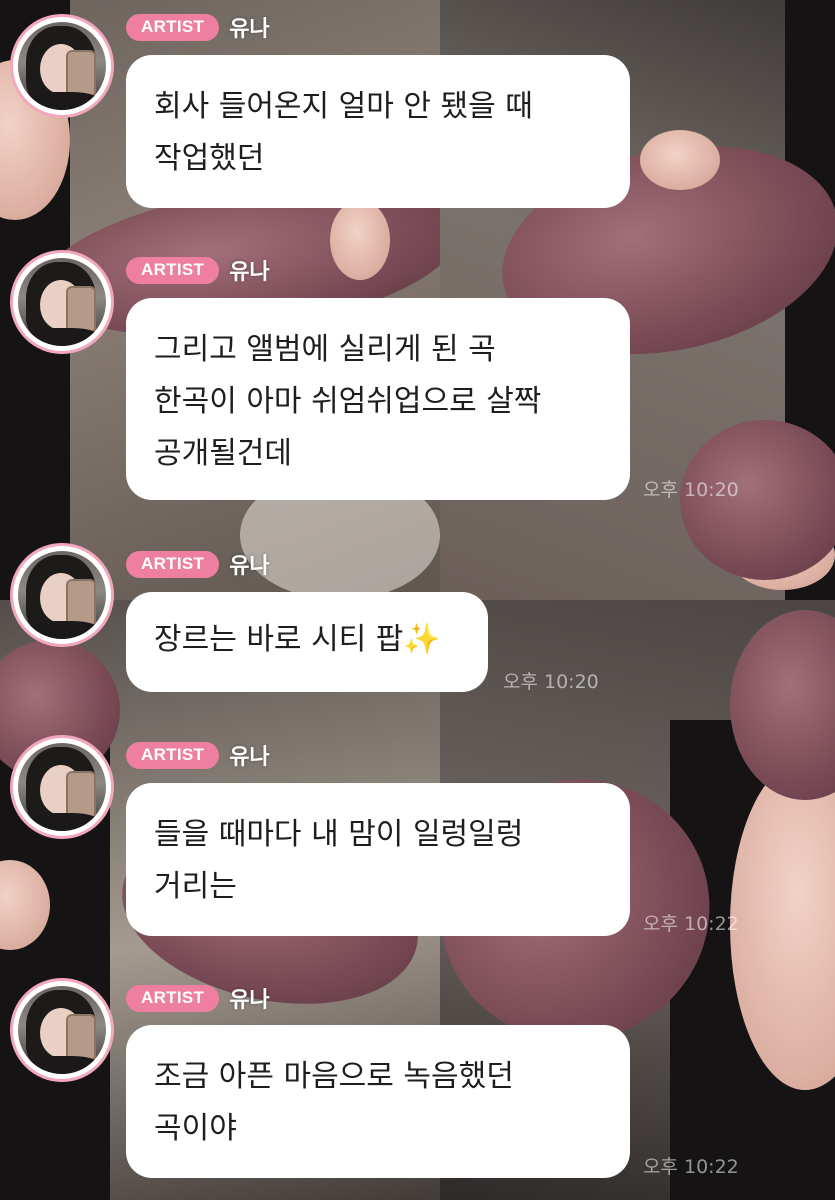 The width and height of the screenshot is (835, 1200). Describe the element at coordinates (378, 1101) in the screenshot. I see `message-bubble: 조금 아픈 마음으로 녹음했던 곡이야` at that location.